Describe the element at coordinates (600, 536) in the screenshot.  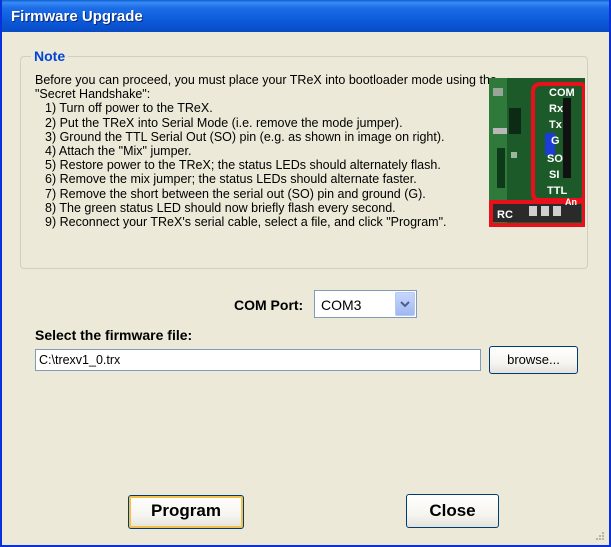
I see `resize-grip-icon` at that location.